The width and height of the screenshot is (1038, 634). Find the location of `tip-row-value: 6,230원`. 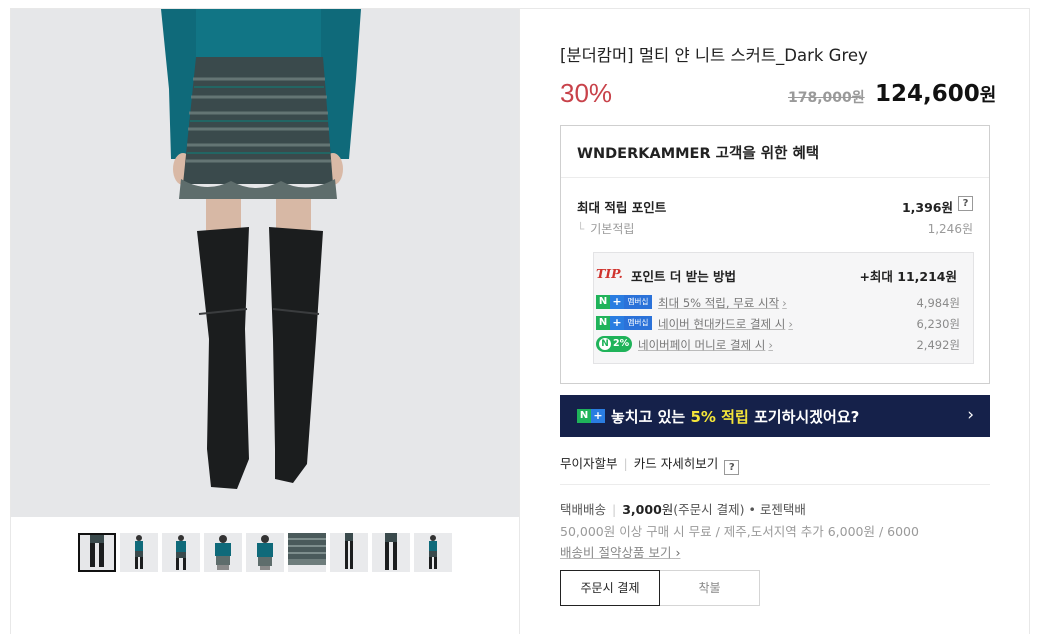

tip-row-value: 6,230원 is located at coordinates (938, 324).